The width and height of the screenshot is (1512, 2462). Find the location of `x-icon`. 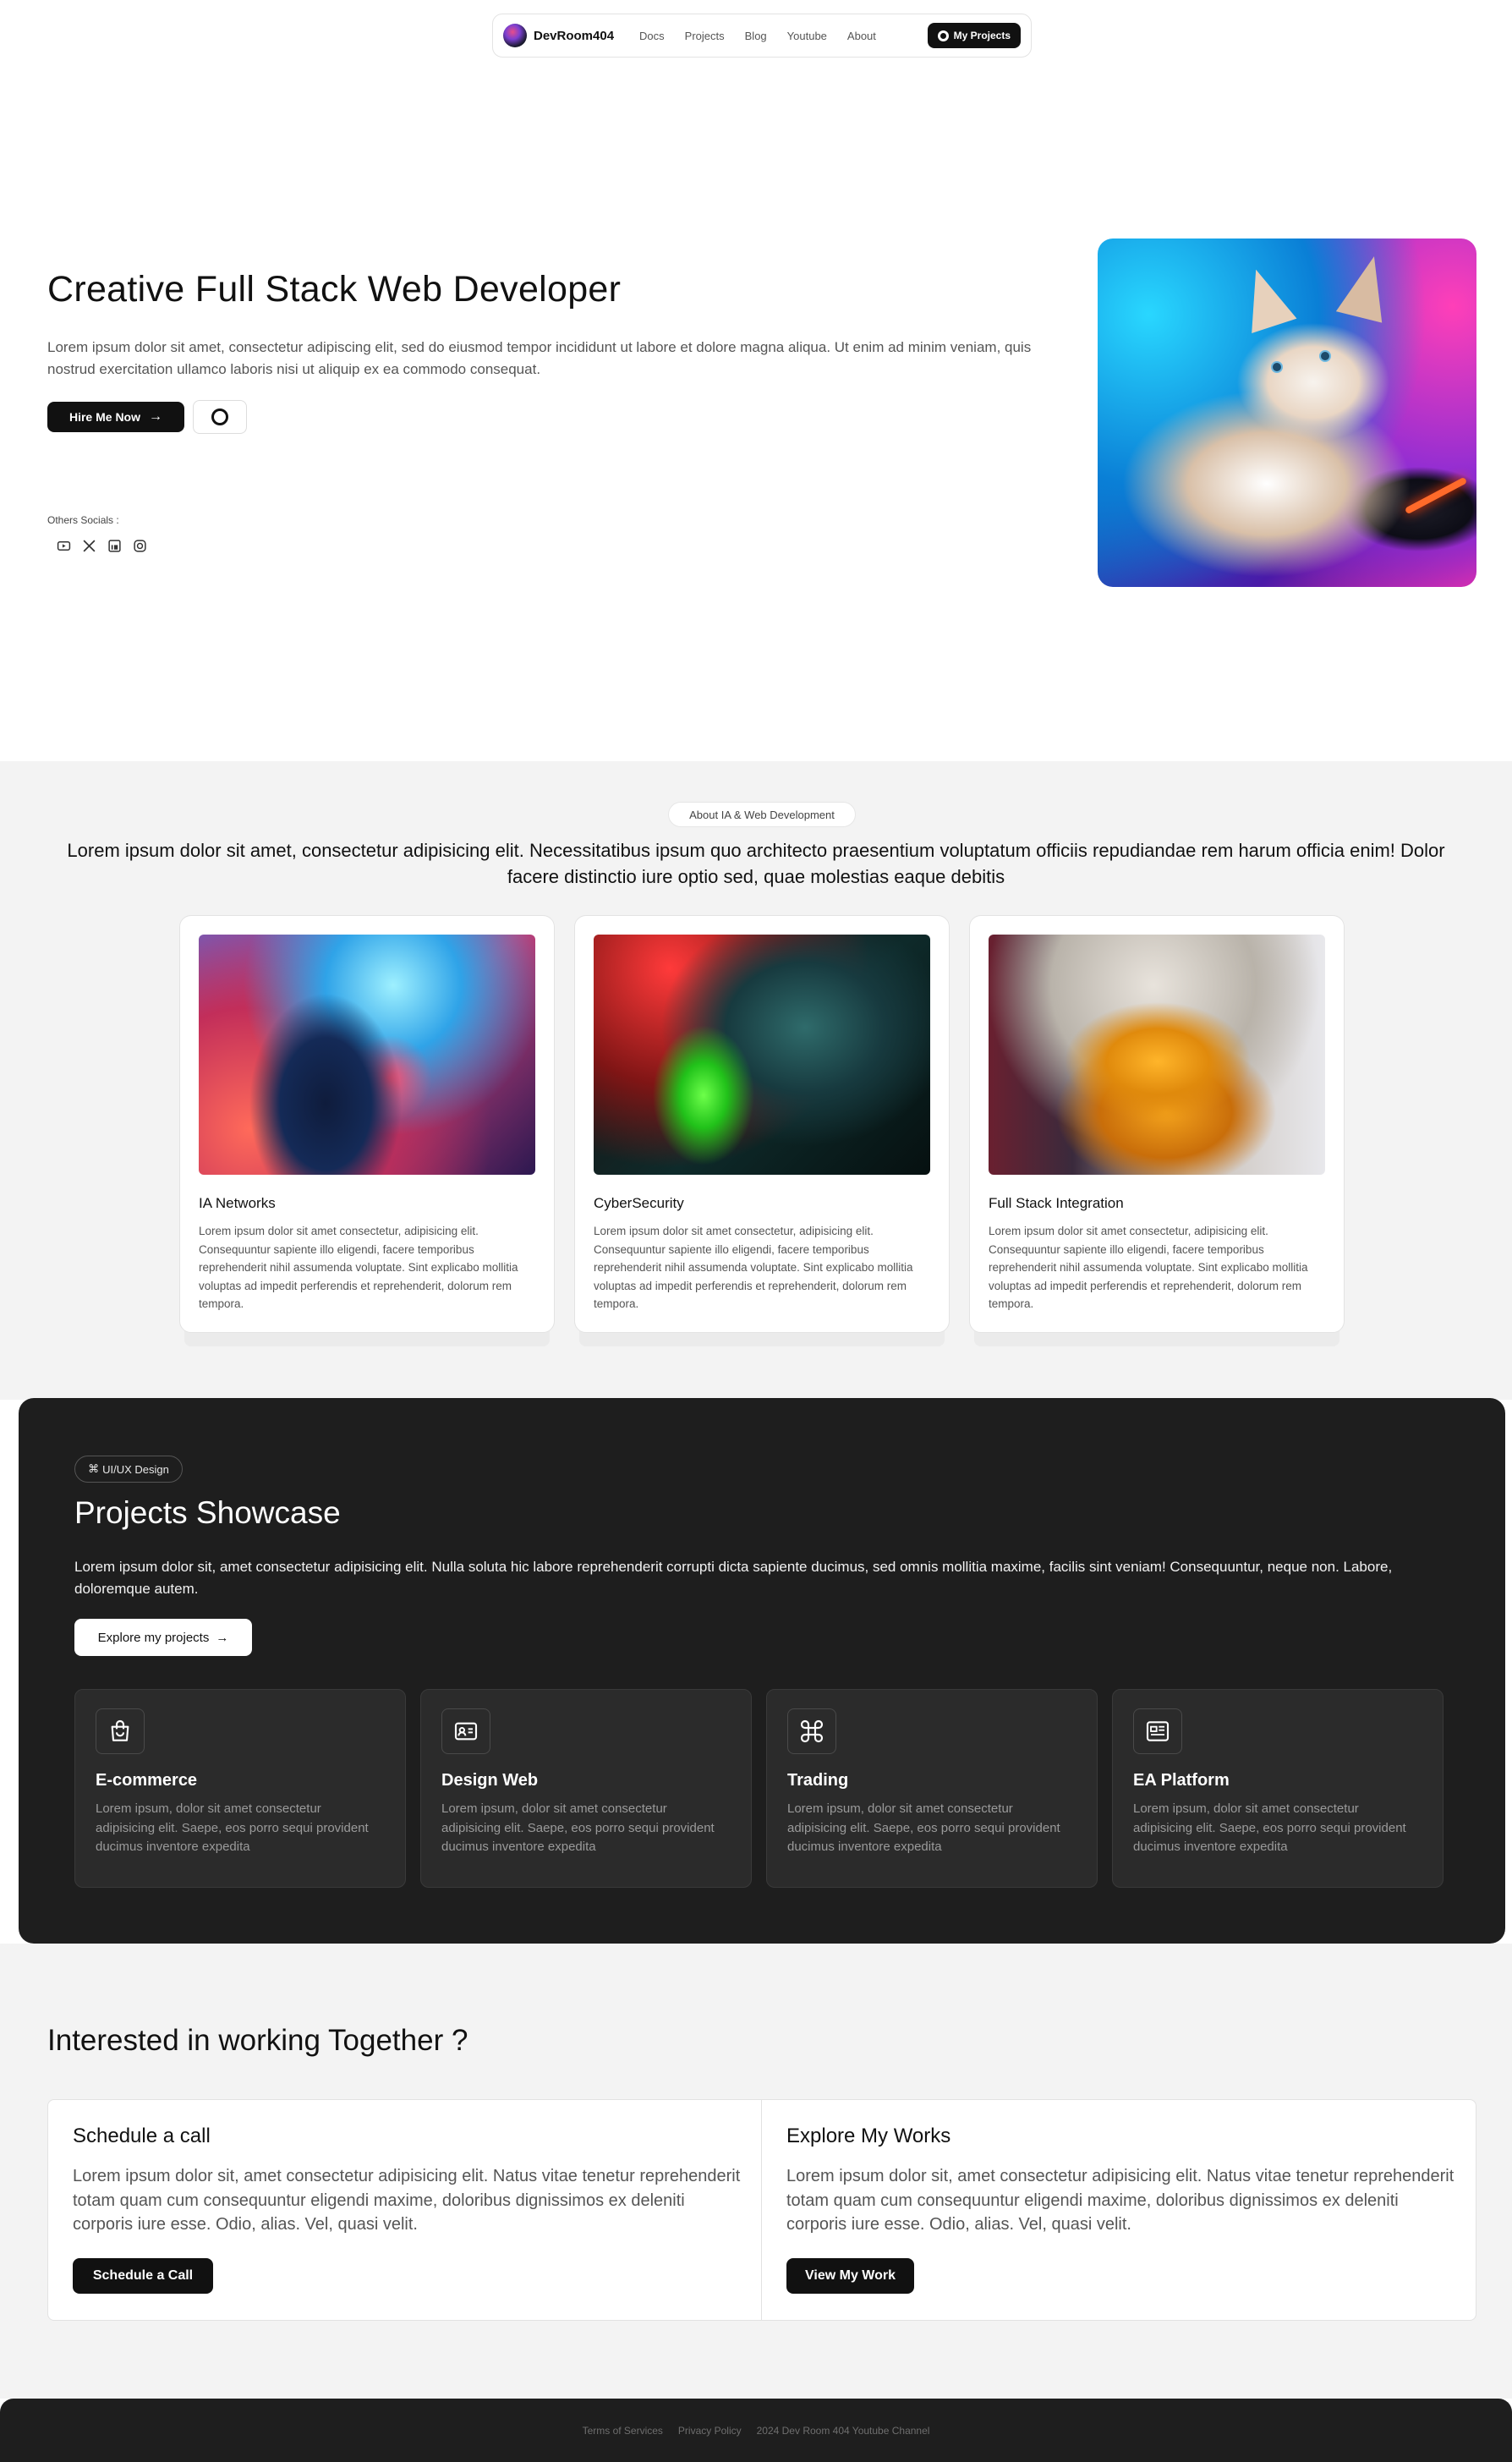

x-icon is located at coordinates (88, 546).